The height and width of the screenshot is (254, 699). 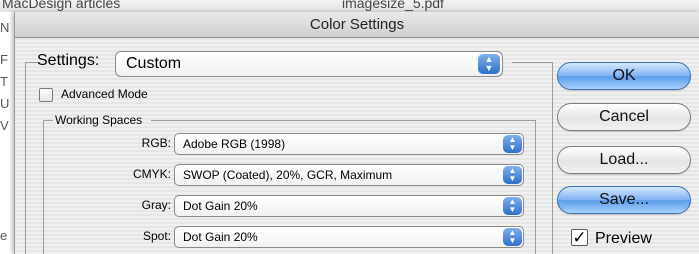 What do you see at coordinates (532, 62) in the screenshot?
I see `settings-frame-top-right` at bounding box center [532, 62].